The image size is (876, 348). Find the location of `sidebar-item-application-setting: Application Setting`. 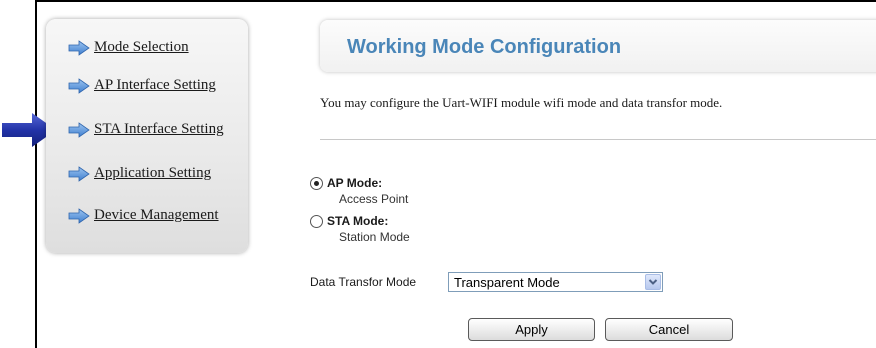

sidebar-item-application-setting: Application Setting is located at coordinates (139, 173).